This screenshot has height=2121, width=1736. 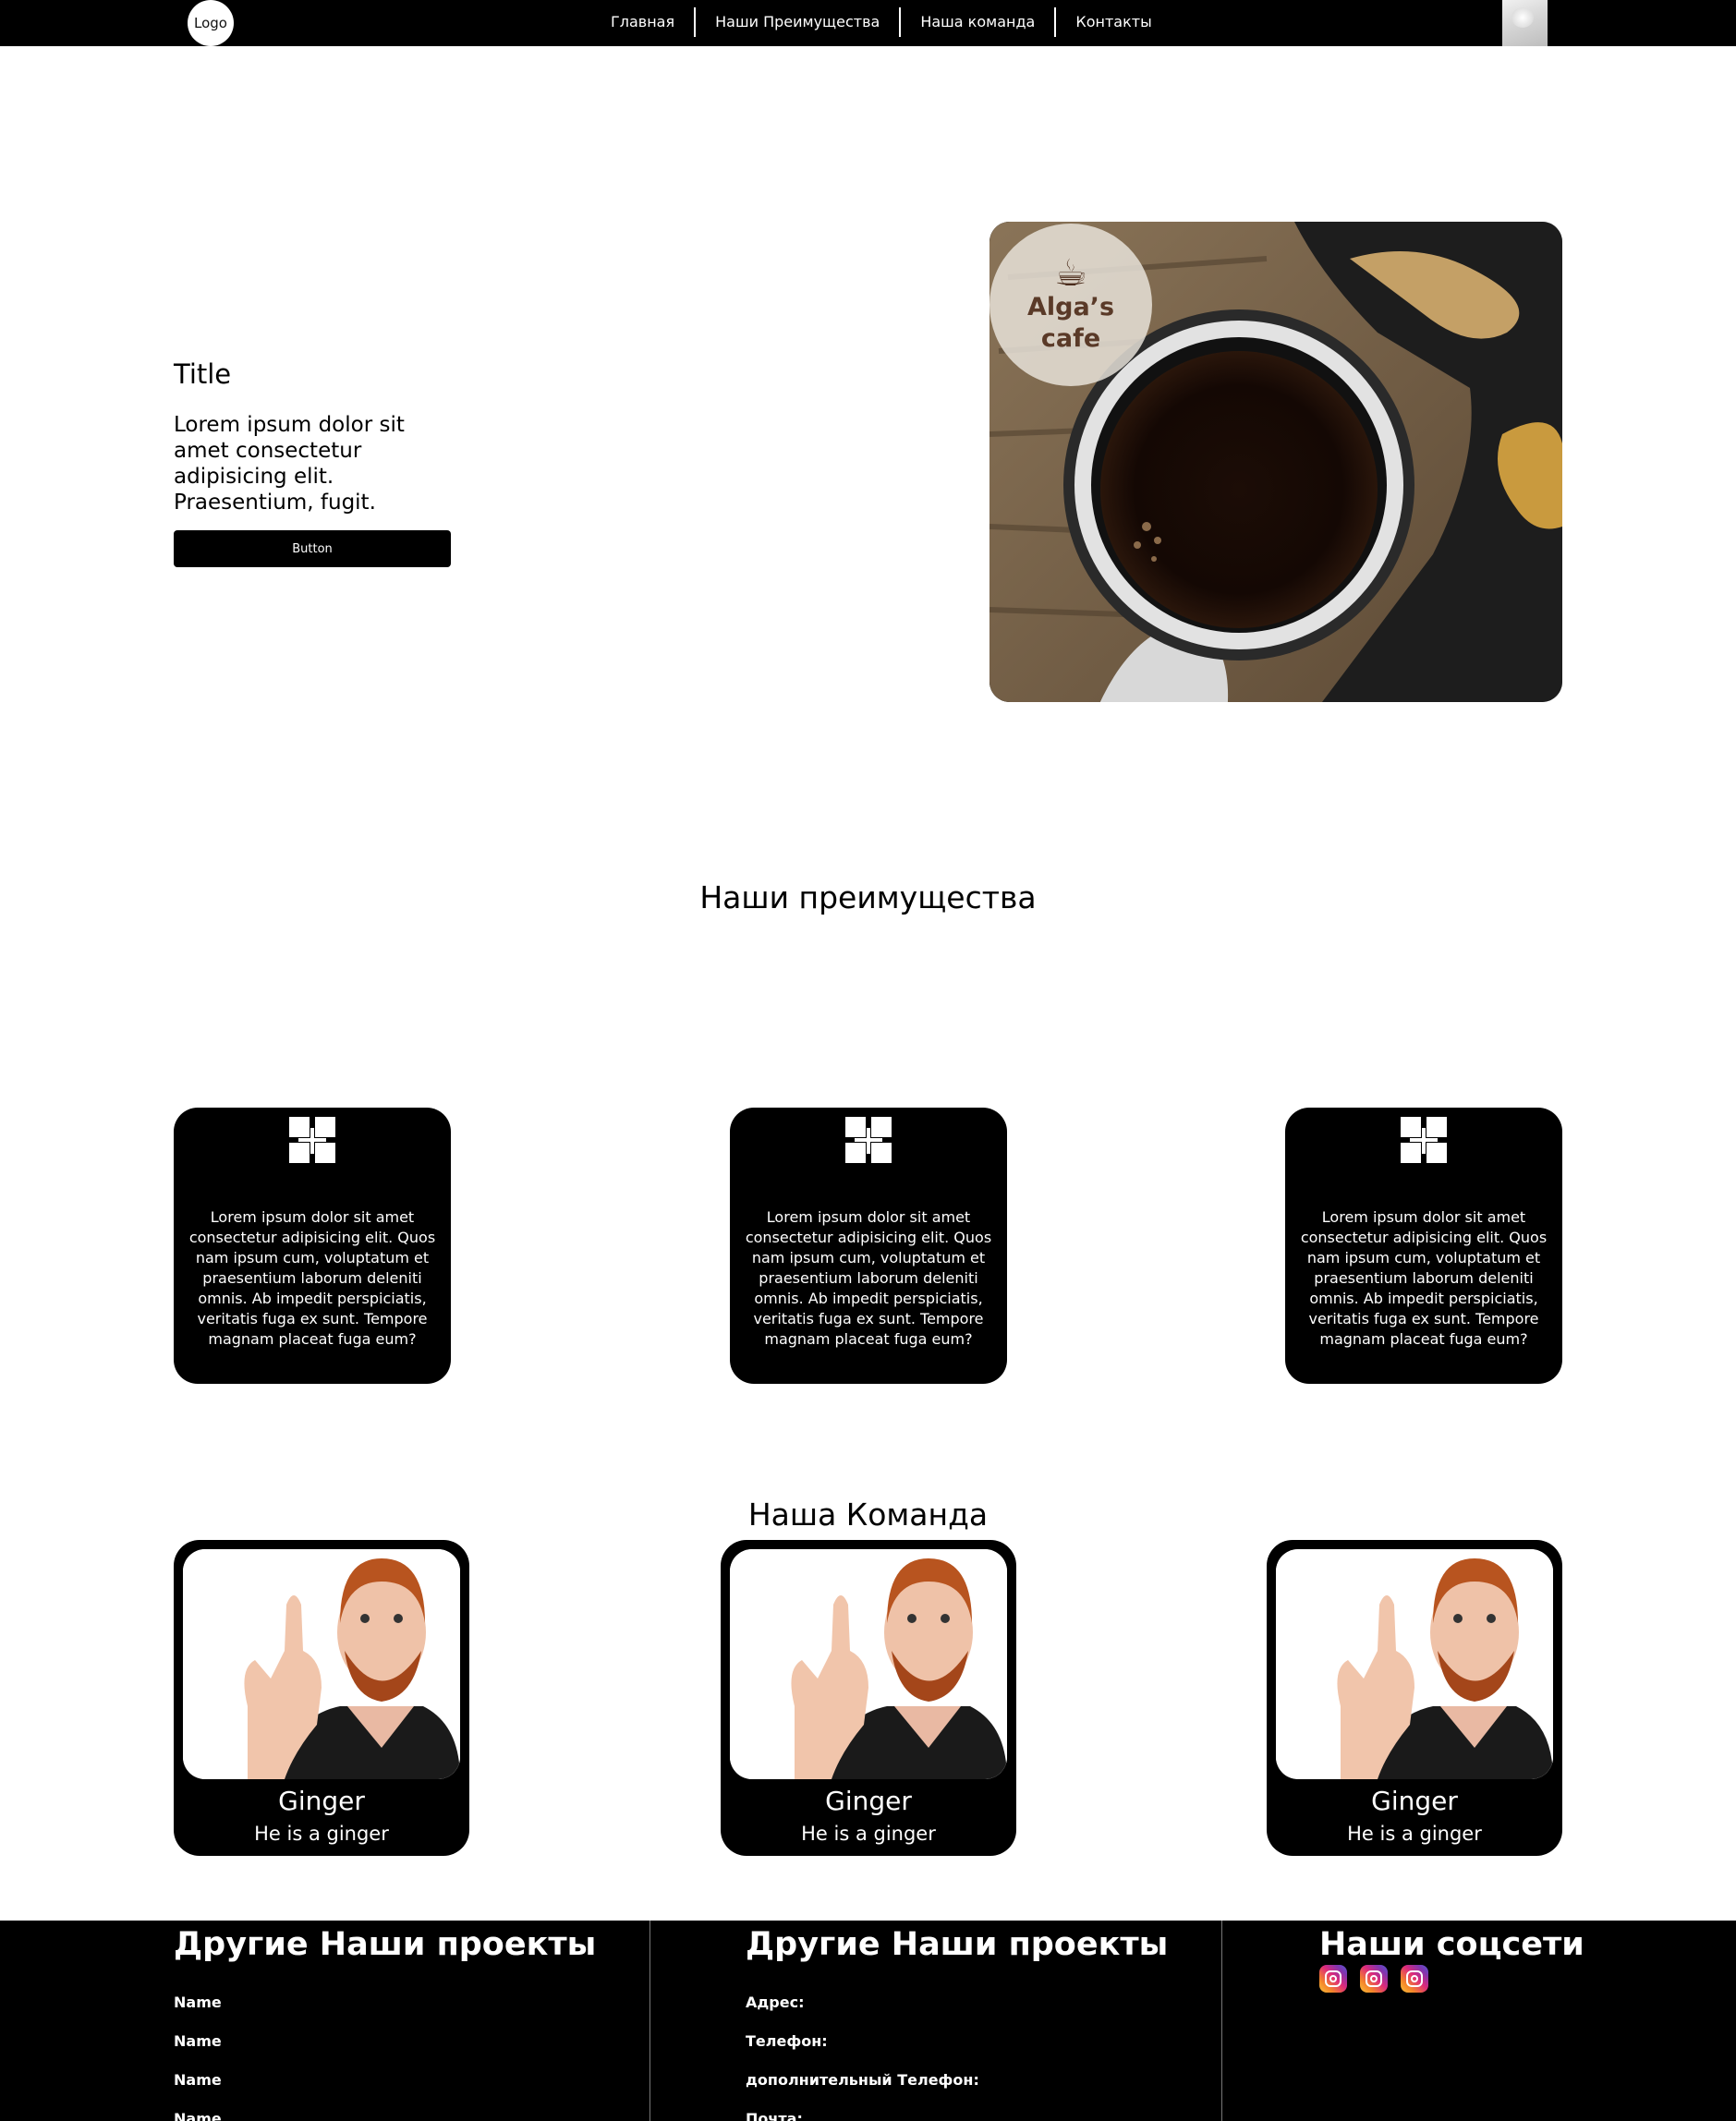 What do you see at coordinates (386, 1944) in the screenshot?
I see `footer-projects-heading: Другие Наши проекты` at bounding box center [386, 1944].